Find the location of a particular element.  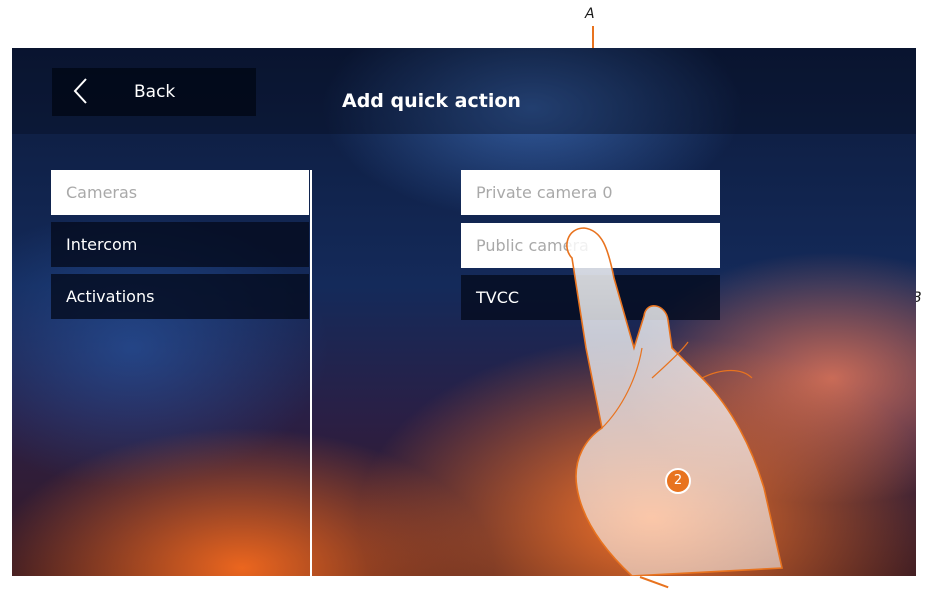

category-item-activations: Activations is located at coordinates (180, 296).